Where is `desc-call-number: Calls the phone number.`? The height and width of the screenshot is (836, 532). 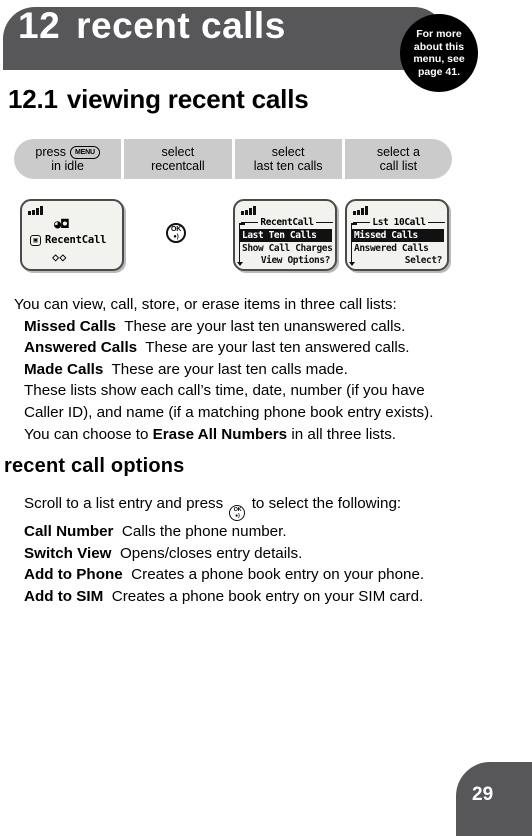 desc-call-number: Calls the phone number. is located at coordinates (204, 531).